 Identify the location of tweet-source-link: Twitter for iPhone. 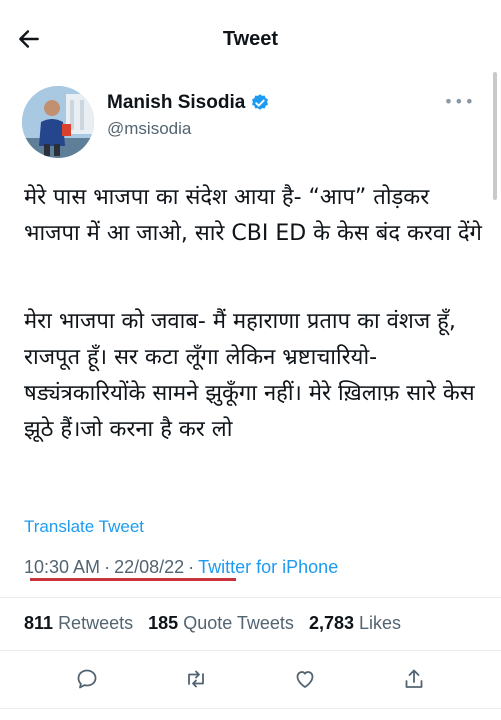
(268, 567).